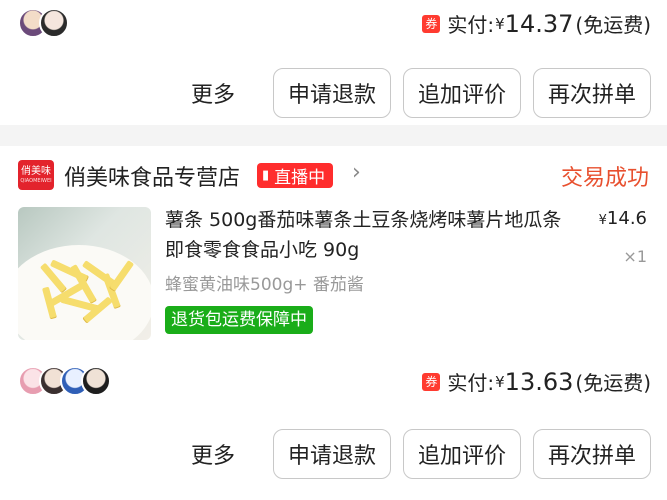 The width and height of the screenshot is (667, 500). I want to click on payment-summary: 券 实付: ¥ 14.37 (免运费), so click(536, 23).